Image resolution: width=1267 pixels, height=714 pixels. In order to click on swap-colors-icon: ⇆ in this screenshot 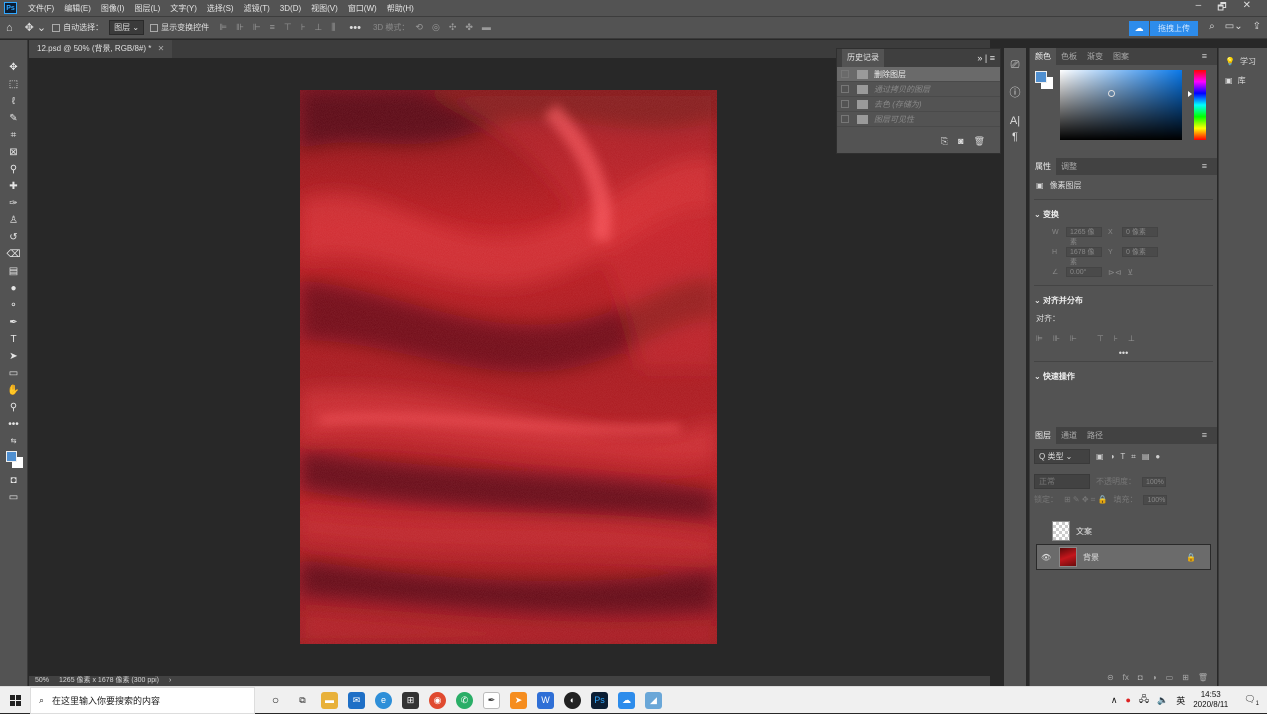, I will do `click(14, 441)`.